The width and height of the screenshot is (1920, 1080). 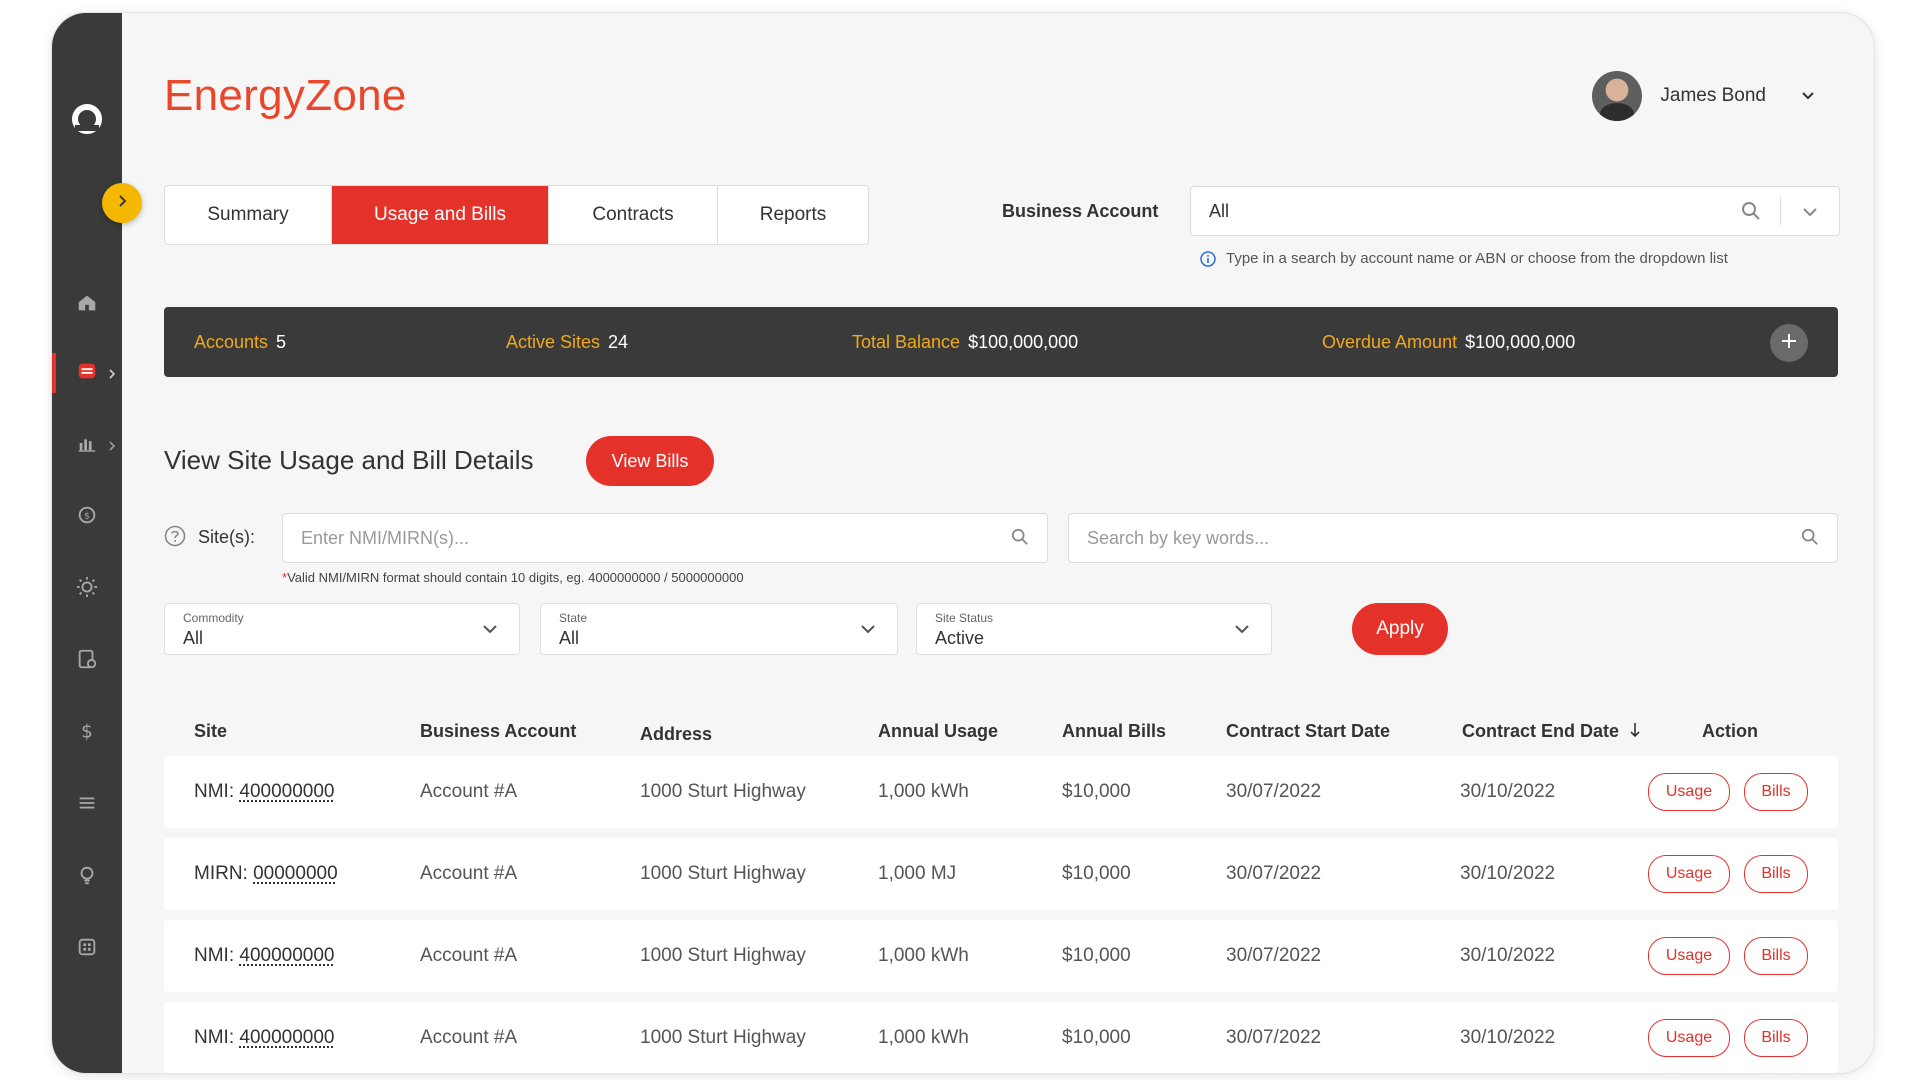 What do you see at coordinates (231, 342) in the screenshot?
I see `stat-label: Accounts` at bounding box center [231, 342].